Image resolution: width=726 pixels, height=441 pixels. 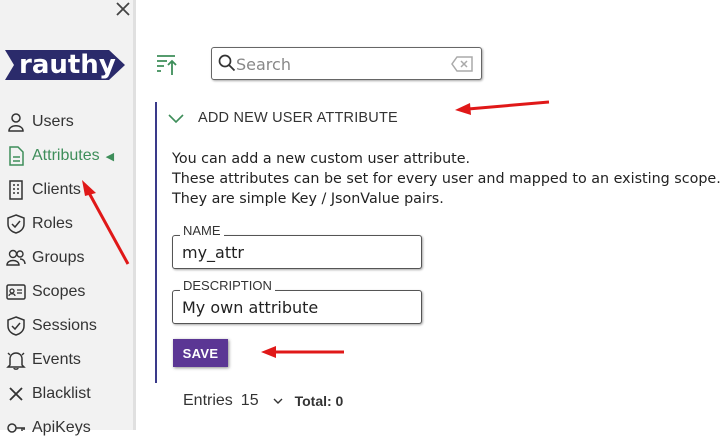 I want to click on sidebar-item-label: Attributes, so click(x=66, y=155).